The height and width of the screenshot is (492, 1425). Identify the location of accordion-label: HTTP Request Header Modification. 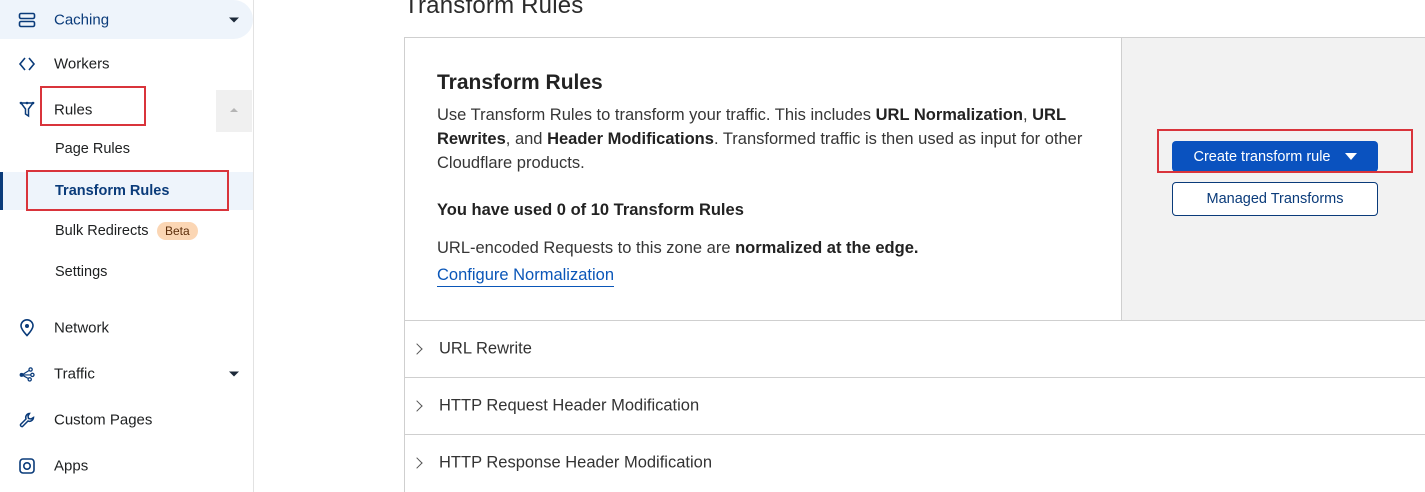
(569, 405).